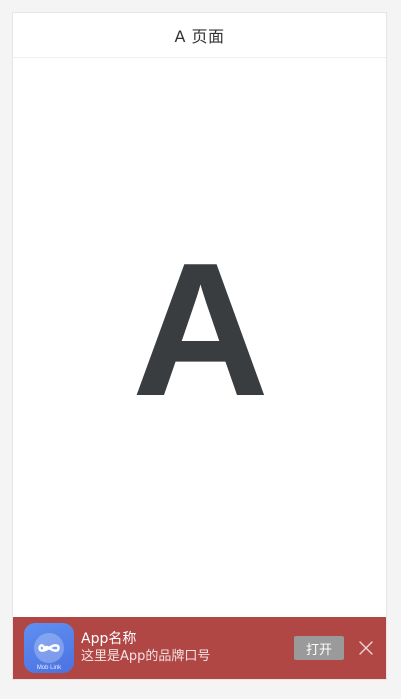 Image resolution: width=401 pixels, height=699 pixels. Describe the element at coordinates (200, 330) in the screenshot. I see `page-letter: A` at that location.